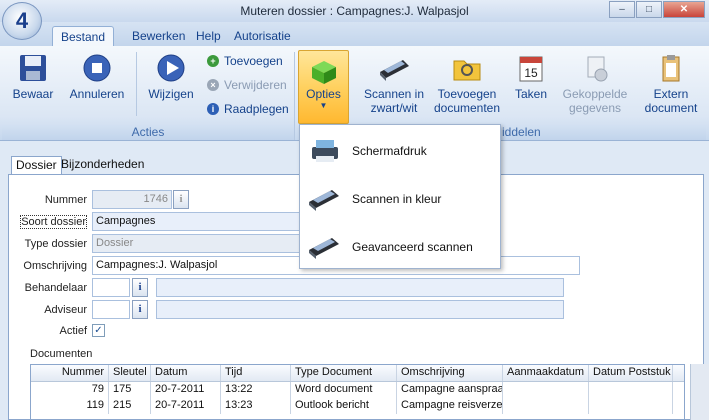 This screenshot has height=420, width=709. Describe the element at coordinates (294, 96) in the screenshot. I see `group-separator` at that location.